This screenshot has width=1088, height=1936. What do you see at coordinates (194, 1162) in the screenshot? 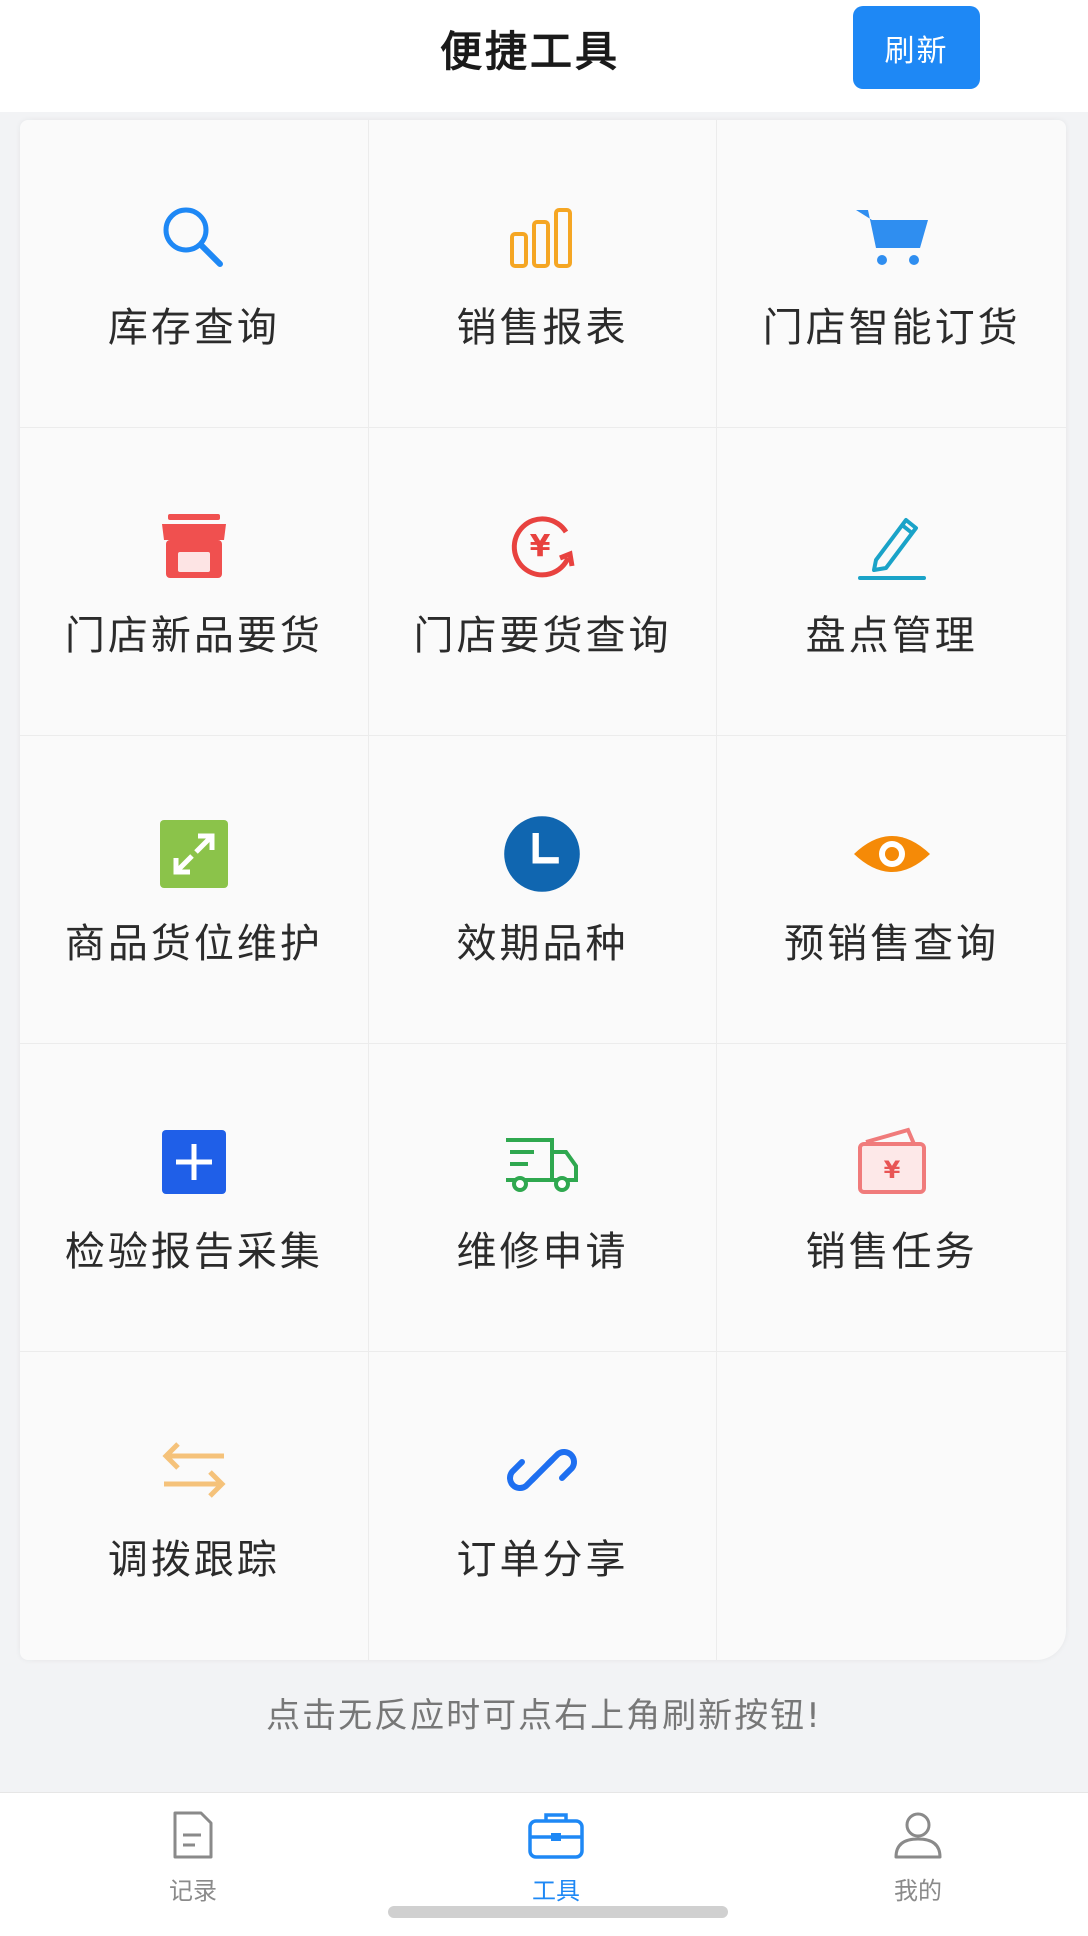
I see `plus-square-icon` at bounding box center [194, 1162].